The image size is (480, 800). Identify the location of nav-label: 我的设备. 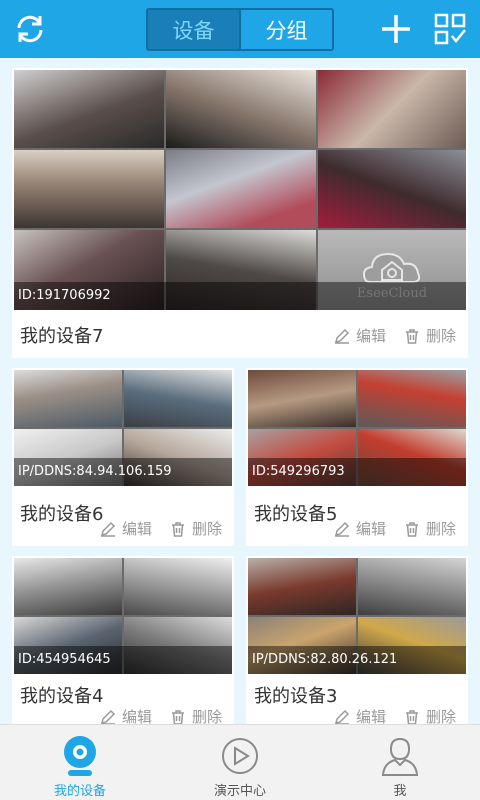
(79, 791).